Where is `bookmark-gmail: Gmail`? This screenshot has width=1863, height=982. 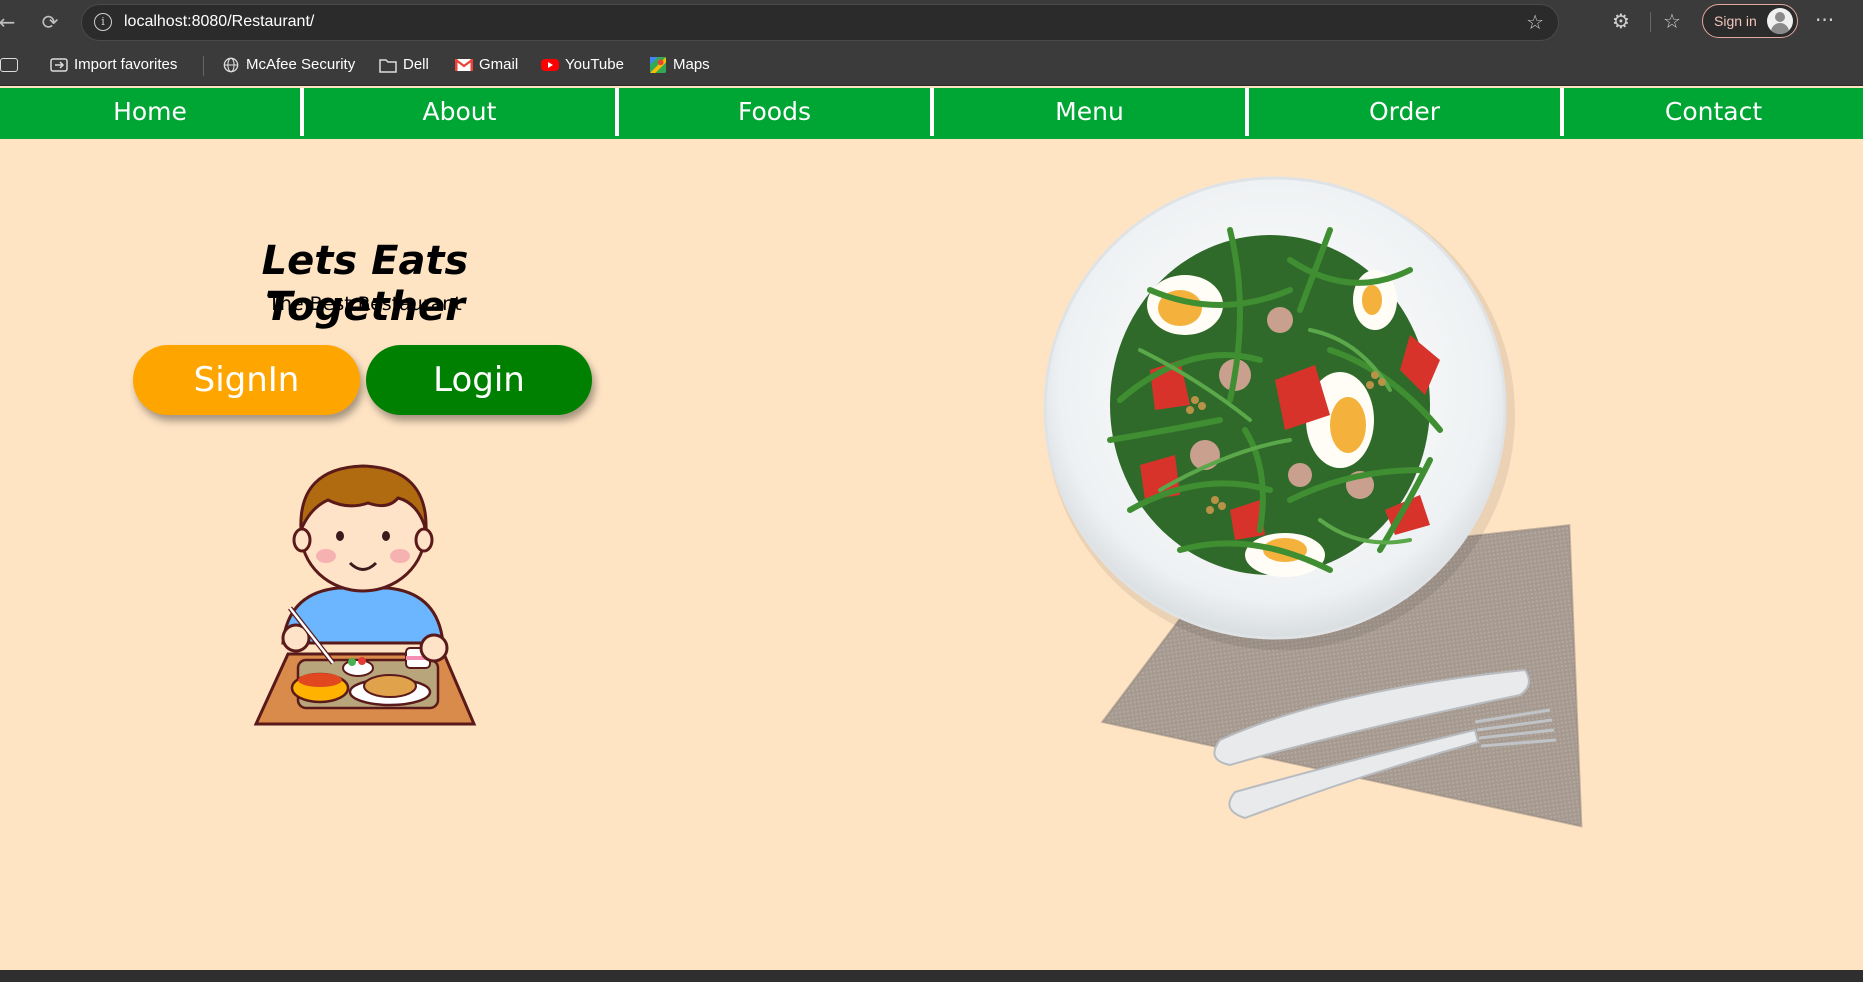 bookmark-gmail: Gmail is located at coordinates (486, 64).